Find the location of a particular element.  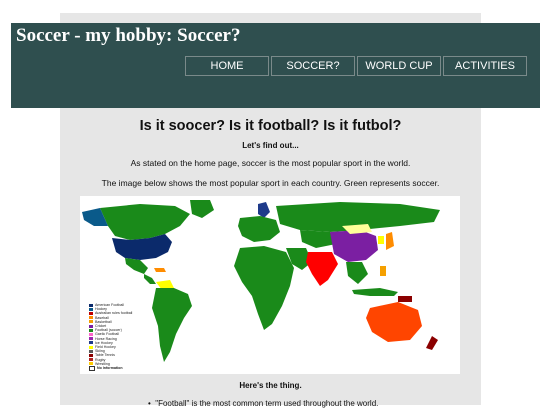

map-australia is located at coordinates (394, 322).